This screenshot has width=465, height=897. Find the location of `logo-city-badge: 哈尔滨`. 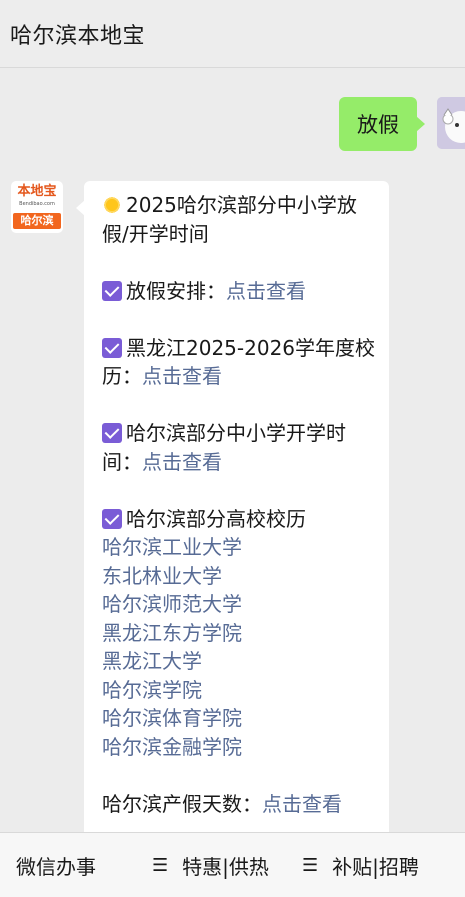

logo-city-badge: 哈尔滨 is located at coordinates (37, 221).